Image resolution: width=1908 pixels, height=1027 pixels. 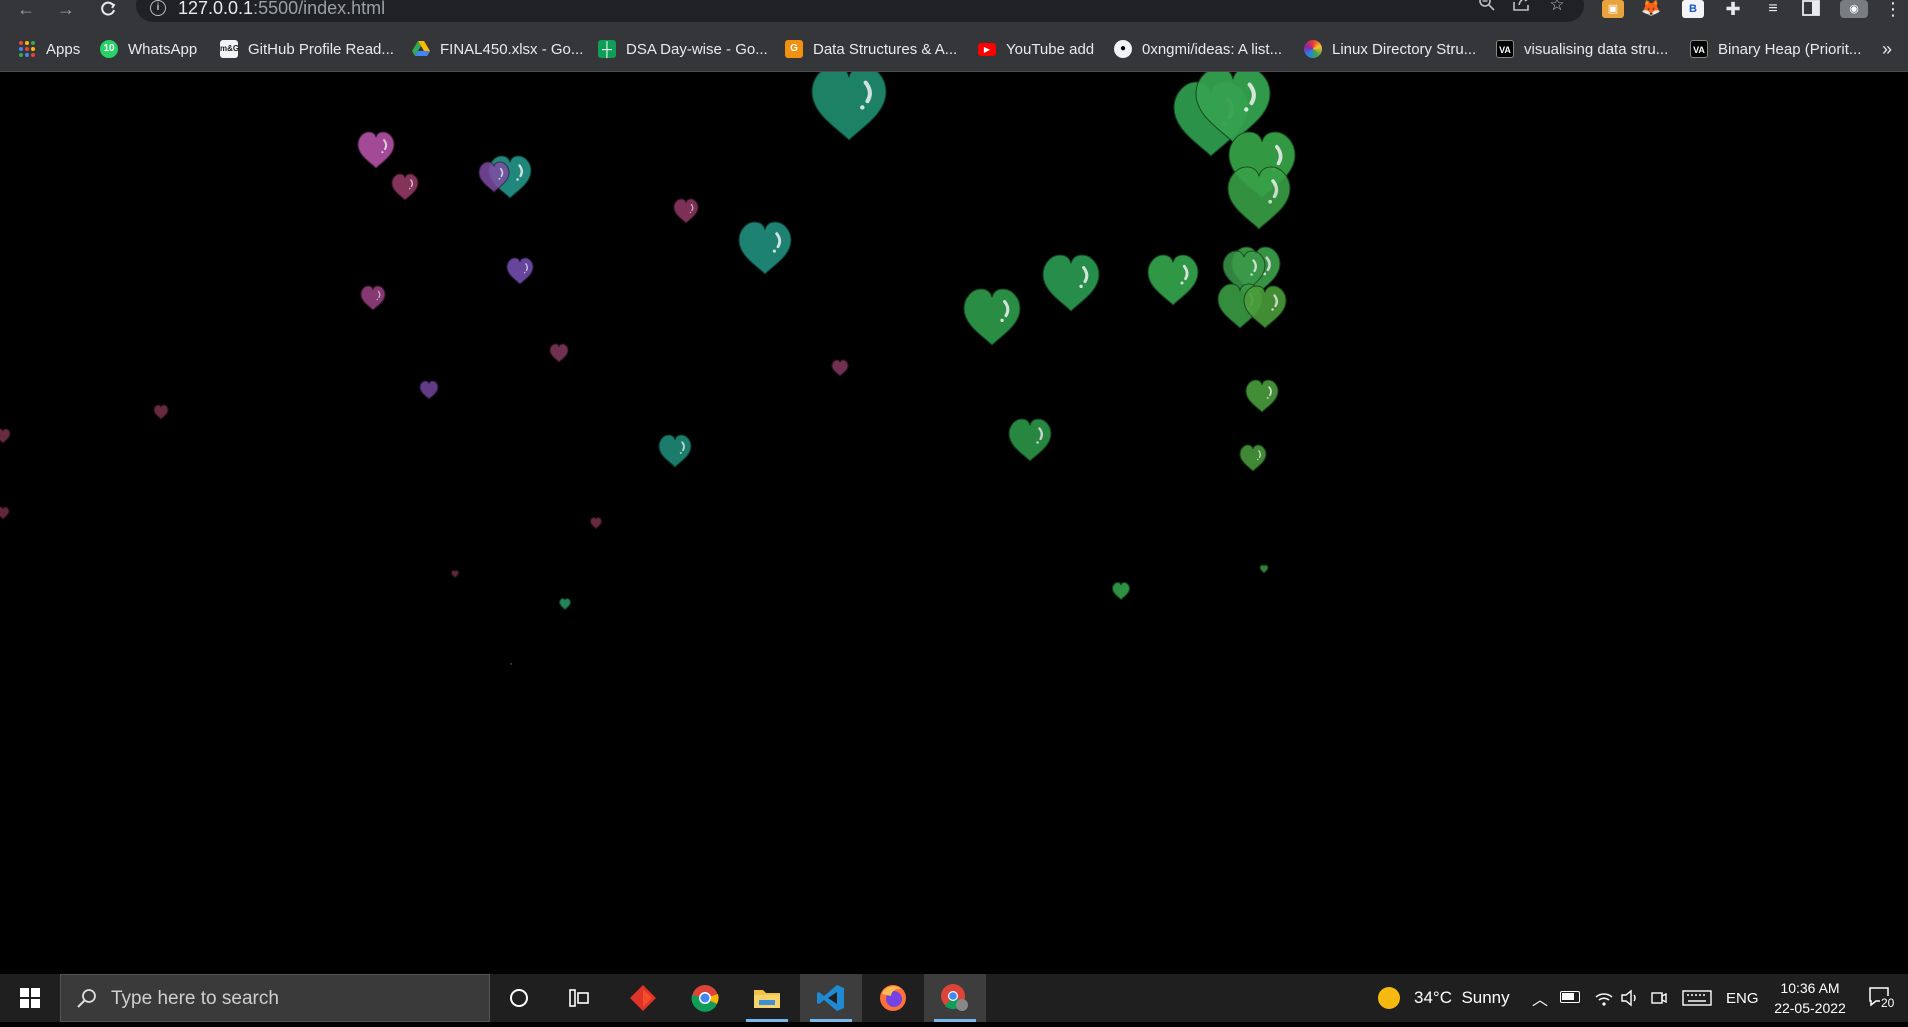 I want to click on keyboard-icon, so click(x=1697, y=998).